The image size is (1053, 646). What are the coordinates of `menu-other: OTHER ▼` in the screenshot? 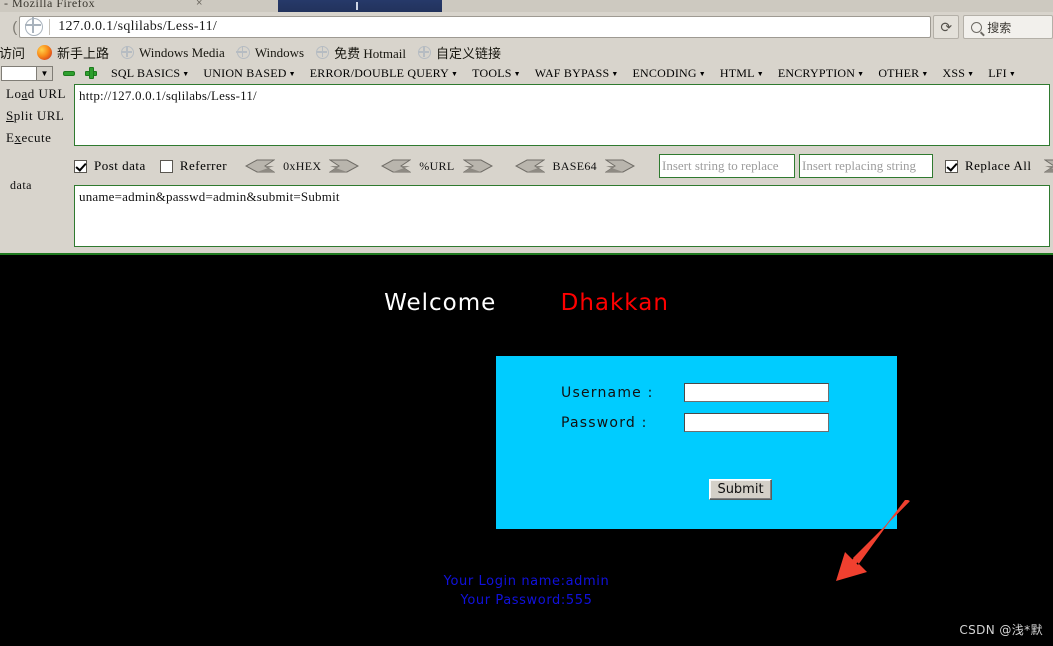 It's located at (903, 73).